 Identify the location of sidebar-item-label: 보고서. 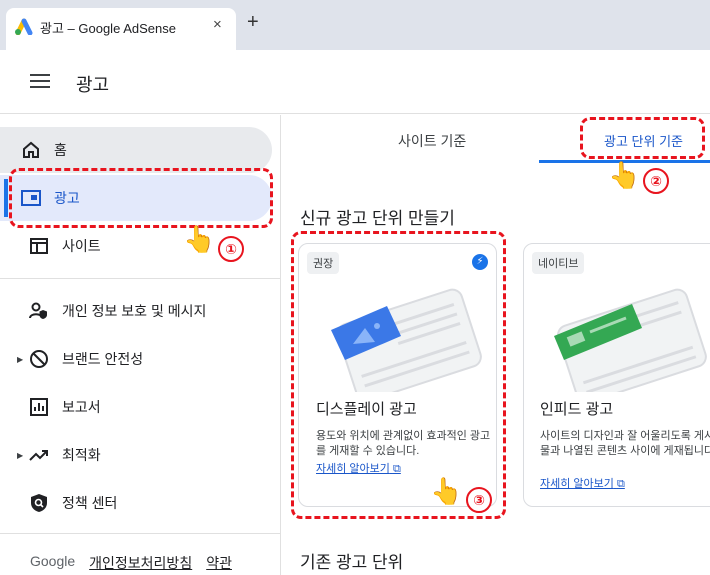
(81, 407).